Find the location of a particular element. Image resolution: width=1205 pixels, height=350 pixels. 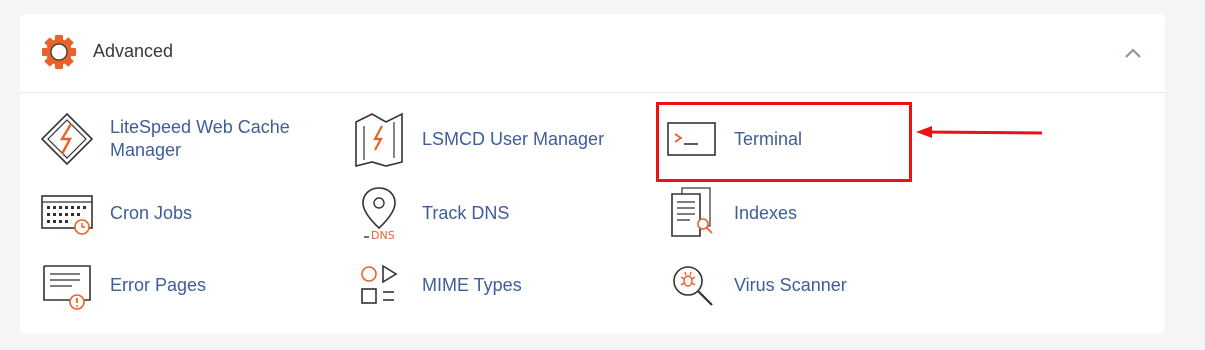

item-track-dns: DNS Track DNS is located at coordinates (429, 213).